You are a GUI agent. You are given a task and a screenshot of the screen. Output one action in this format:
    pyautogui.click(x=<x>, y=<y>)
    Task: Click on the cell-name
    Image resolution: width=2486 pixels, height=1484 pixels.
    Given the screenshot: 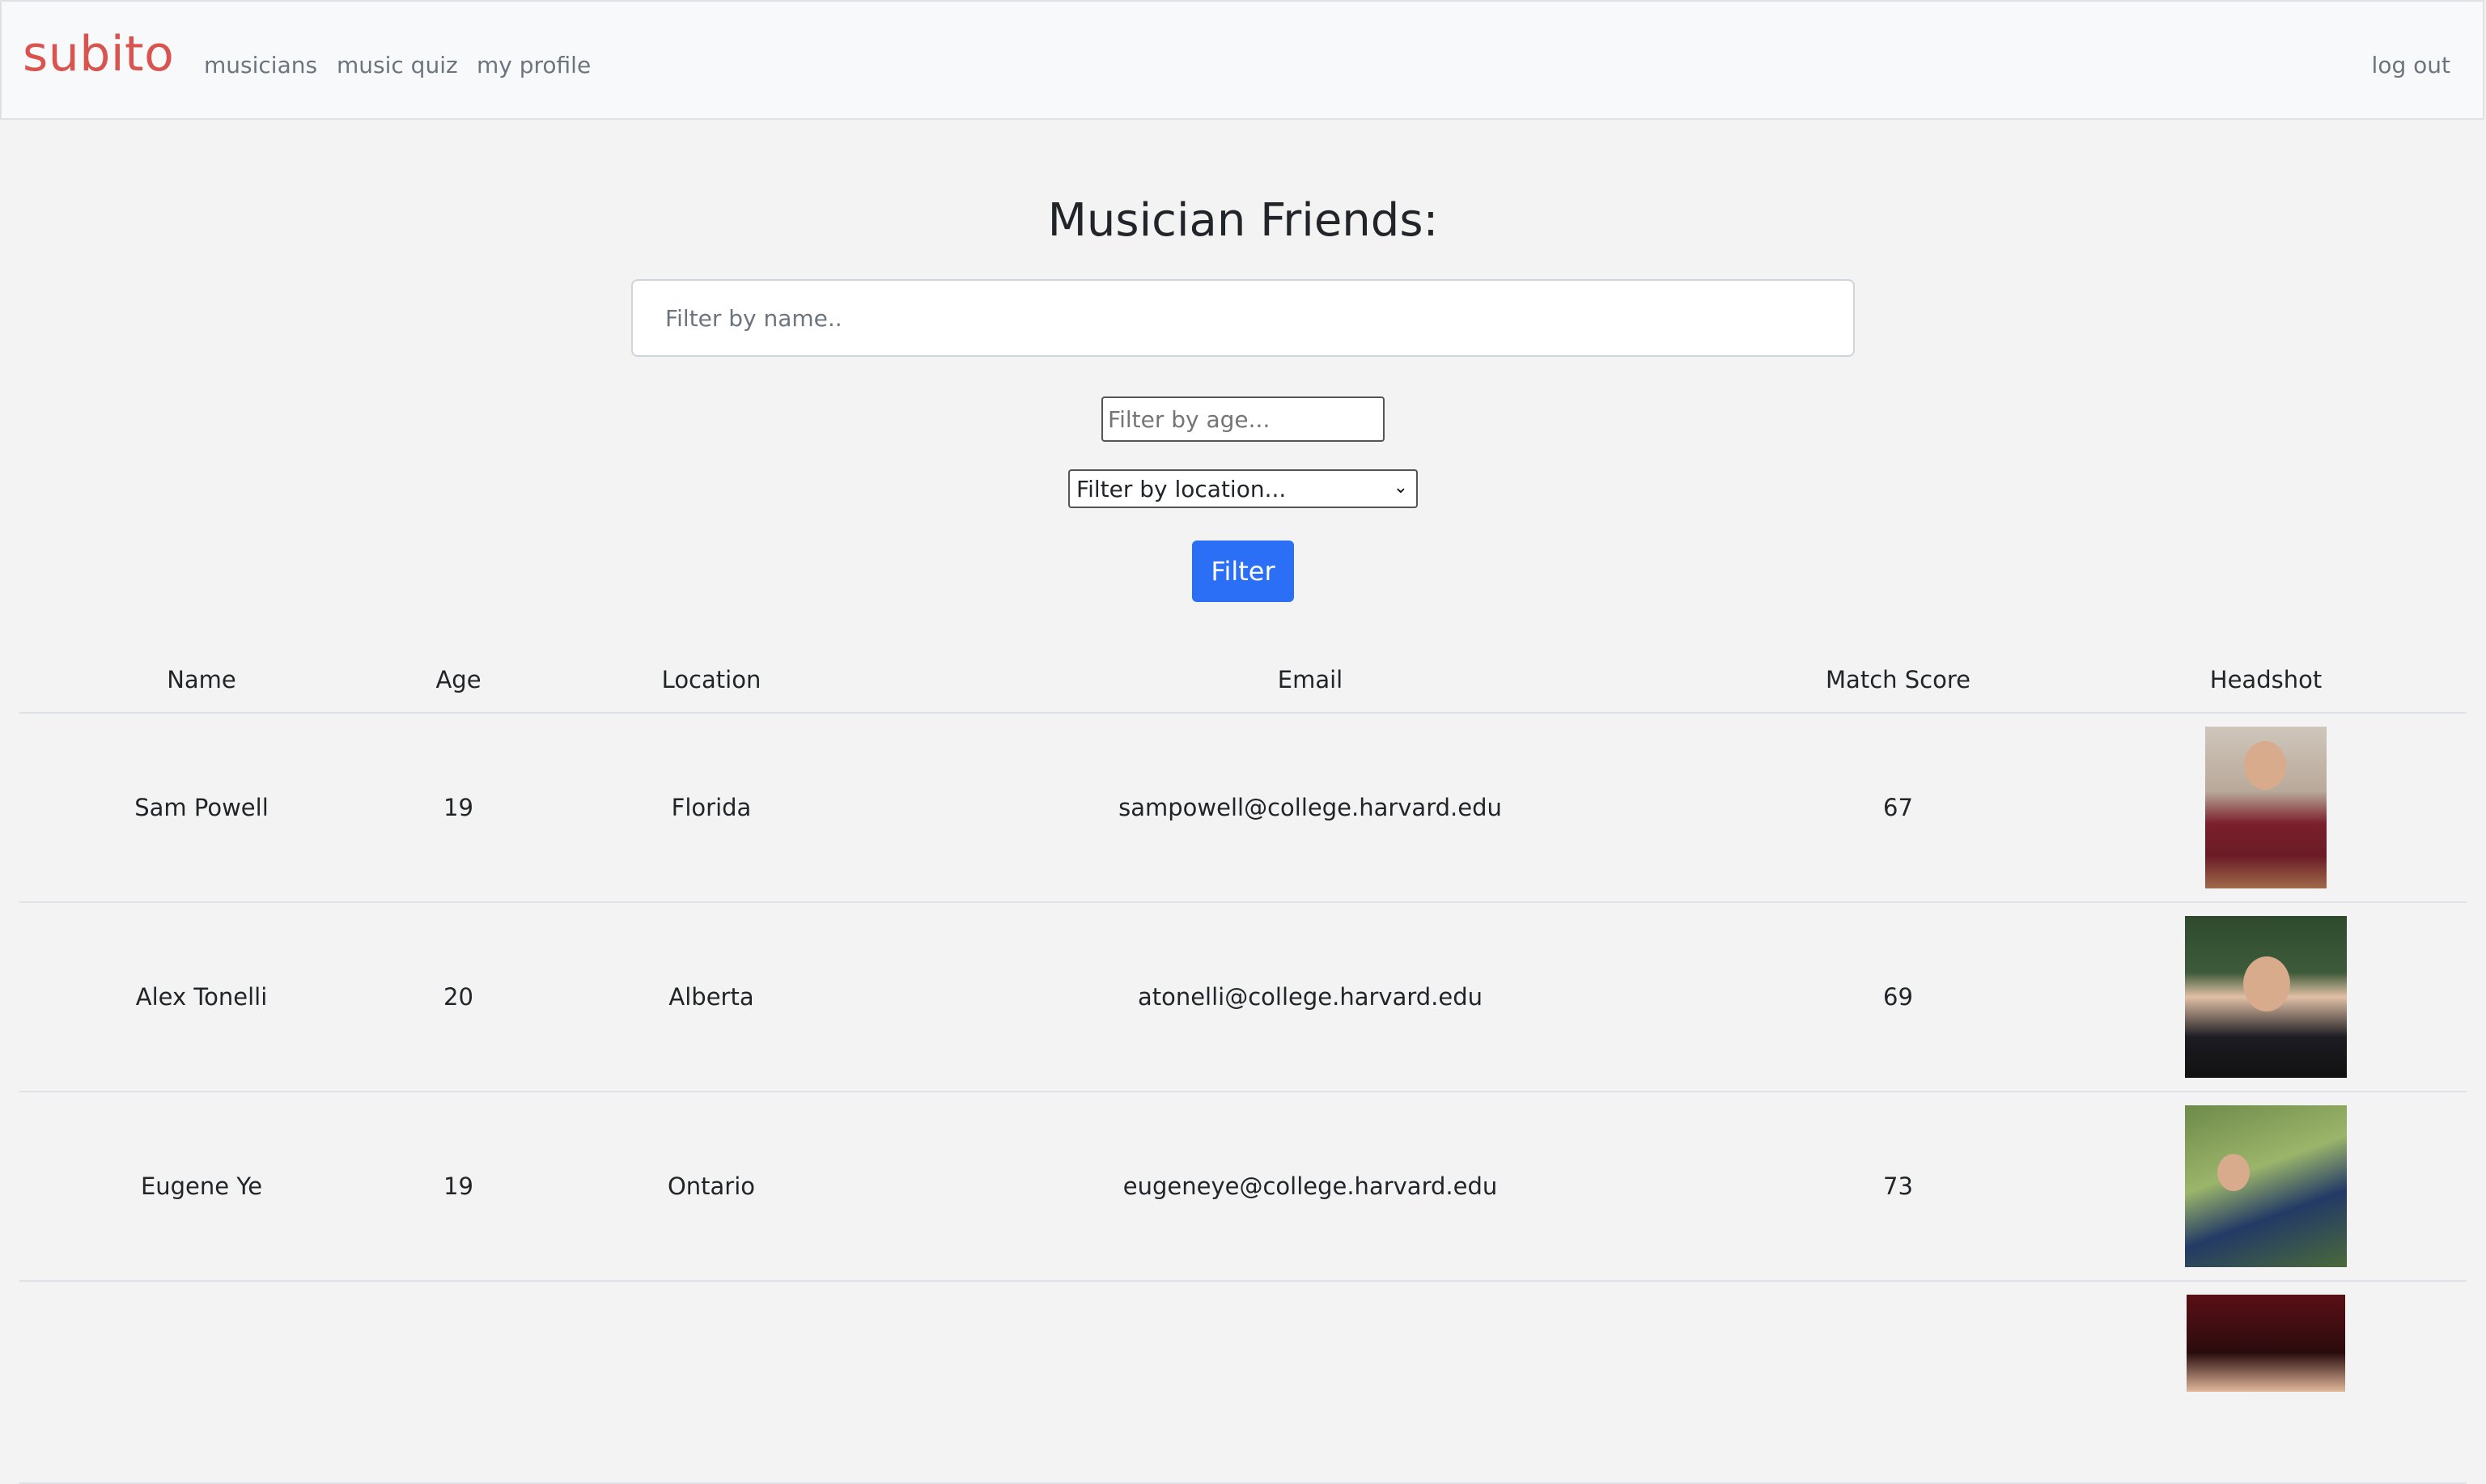 What is the action you would take?
    pyautogui.click(x=201, y=1383)
    